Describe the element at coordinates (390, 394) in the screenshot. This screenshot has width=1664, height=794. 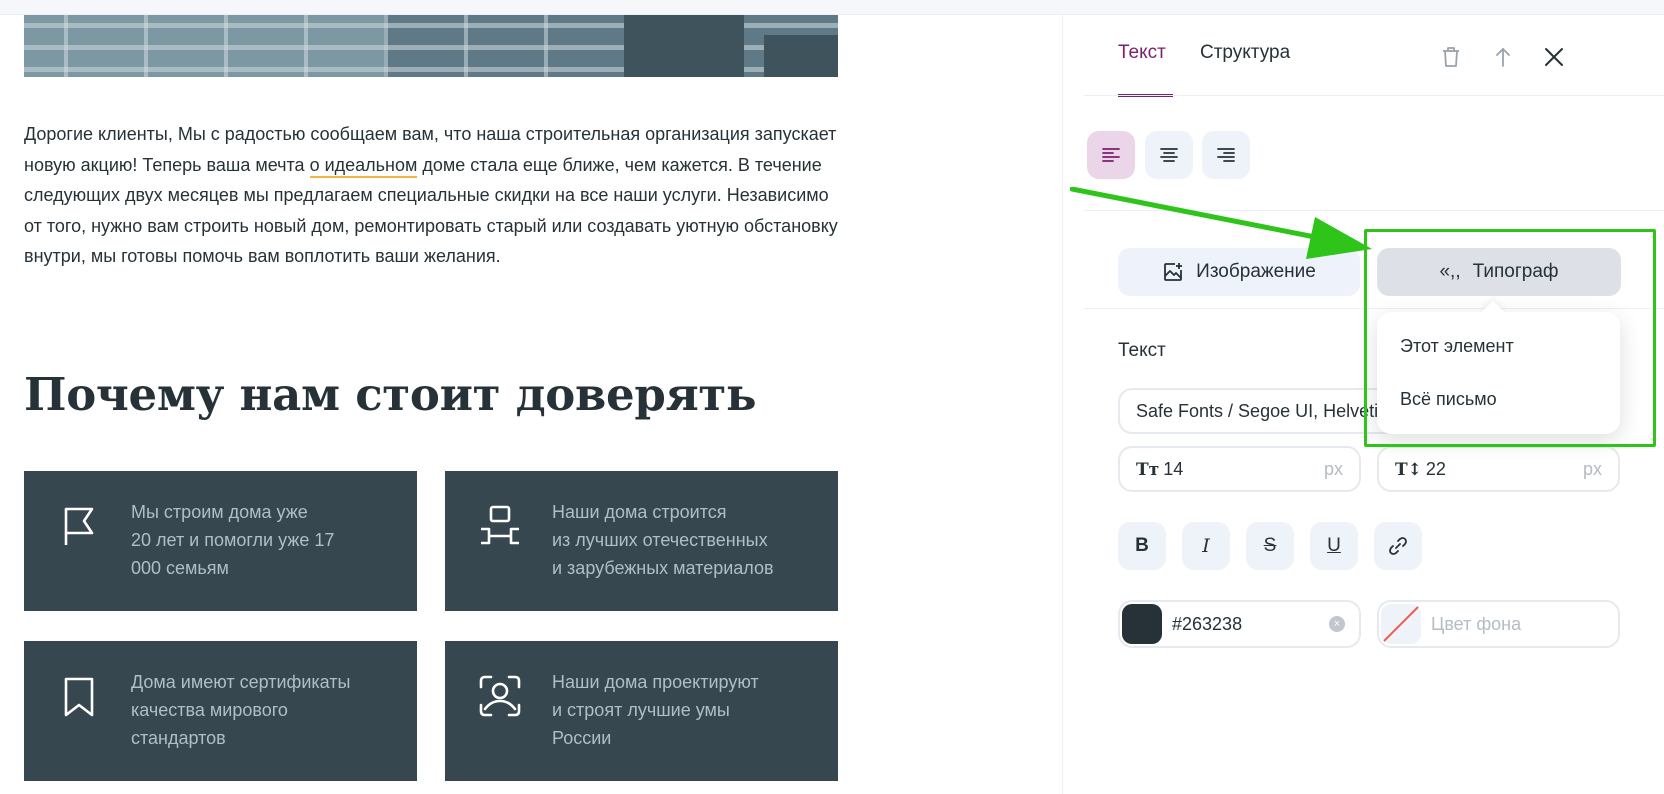
I see `section-heading: Почему нам стоит доверять` at that location.